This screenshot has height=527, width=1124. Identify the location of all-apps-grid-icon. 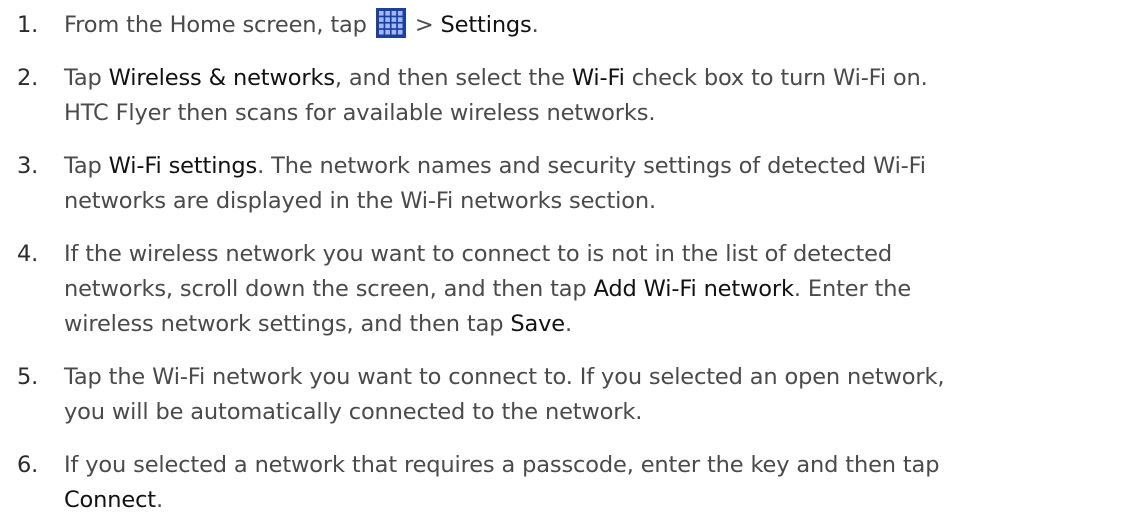
(390, 23).